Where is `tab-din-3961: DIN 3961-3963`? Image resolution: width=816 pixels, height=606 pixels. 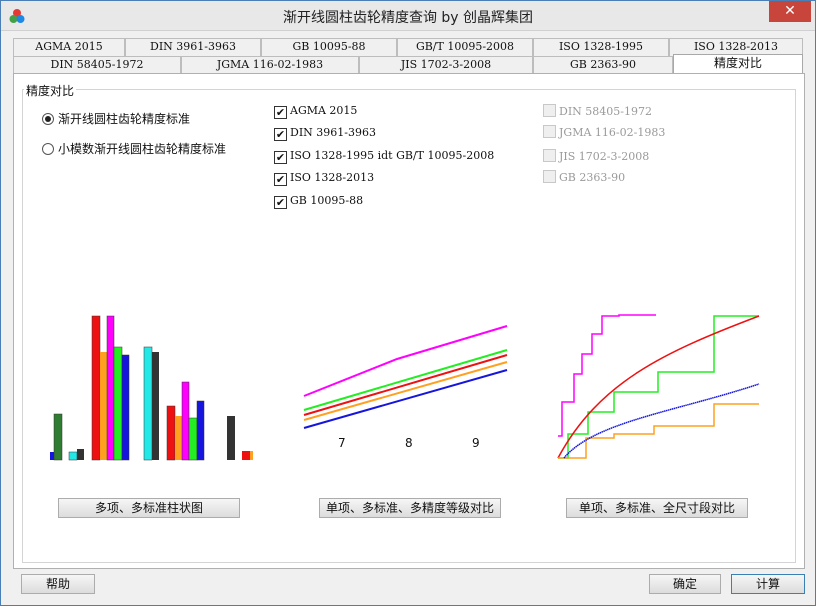
tab-din-3961: DIN 3961-3963 is located at coordinates (193, 47).